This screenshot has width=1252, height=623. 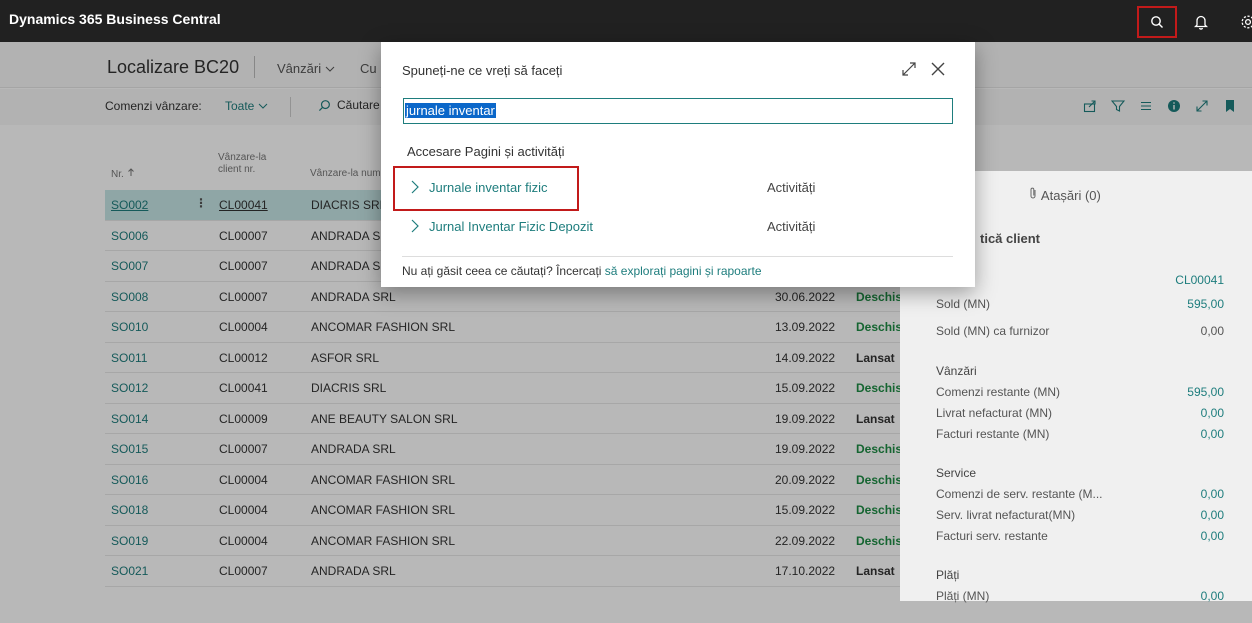 What do you see at coordinates (1033, 193) in the screenshot?
I see `paperclip-icon` at bounding box center [1033, 193].